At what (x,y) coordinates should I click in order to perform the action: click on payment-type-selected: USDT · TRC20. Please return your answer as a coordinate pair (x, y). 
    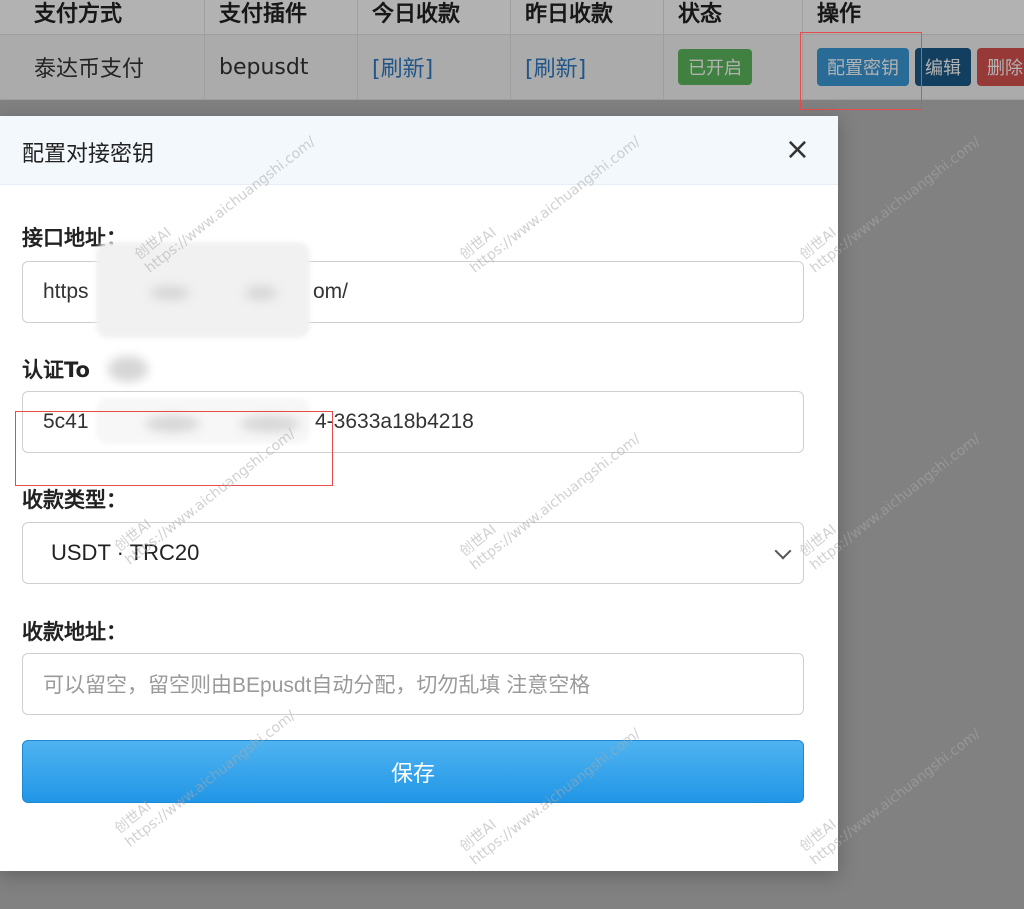
    Looking at the image, I should click on (125, 552).